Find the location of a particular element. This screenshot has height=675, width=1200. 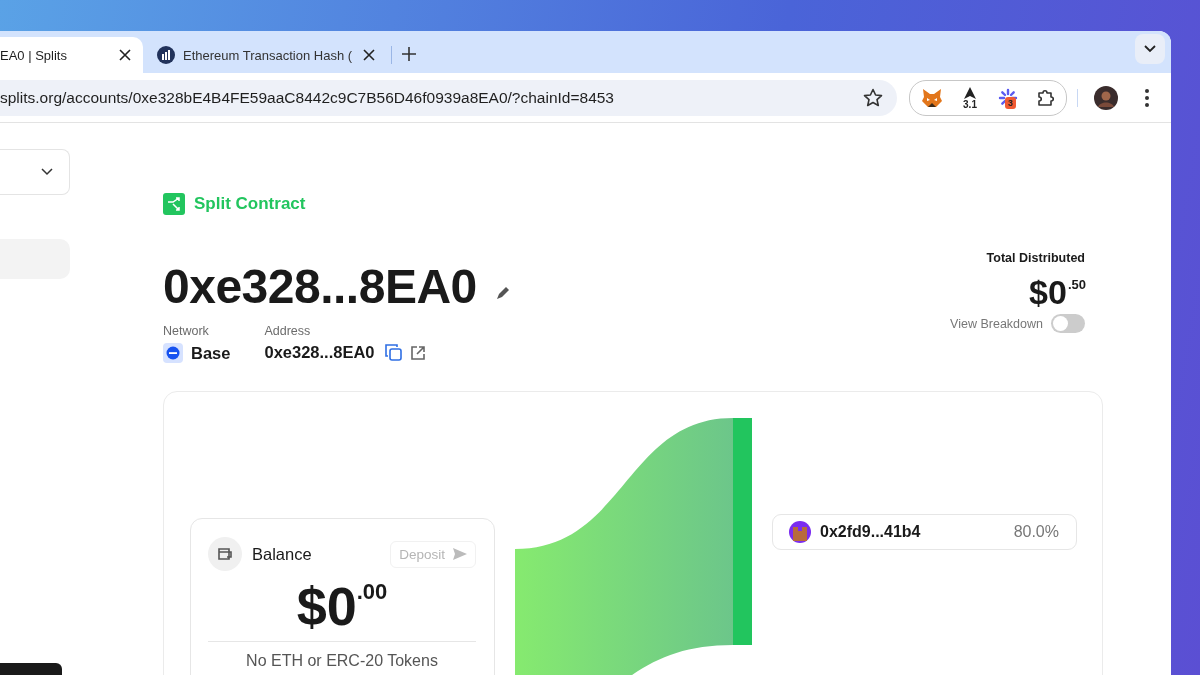

field-label: Address is located at coordinates (288, 331).